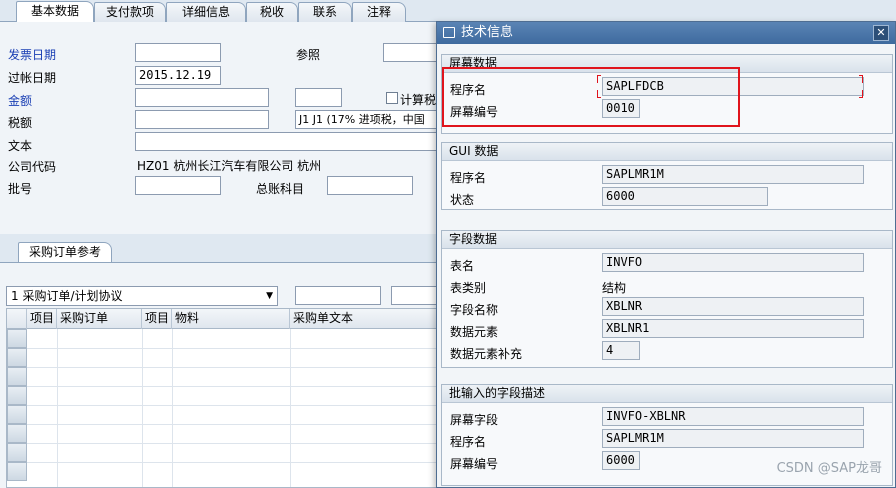  I want to click on status-label: 状态, so click(462, 200).